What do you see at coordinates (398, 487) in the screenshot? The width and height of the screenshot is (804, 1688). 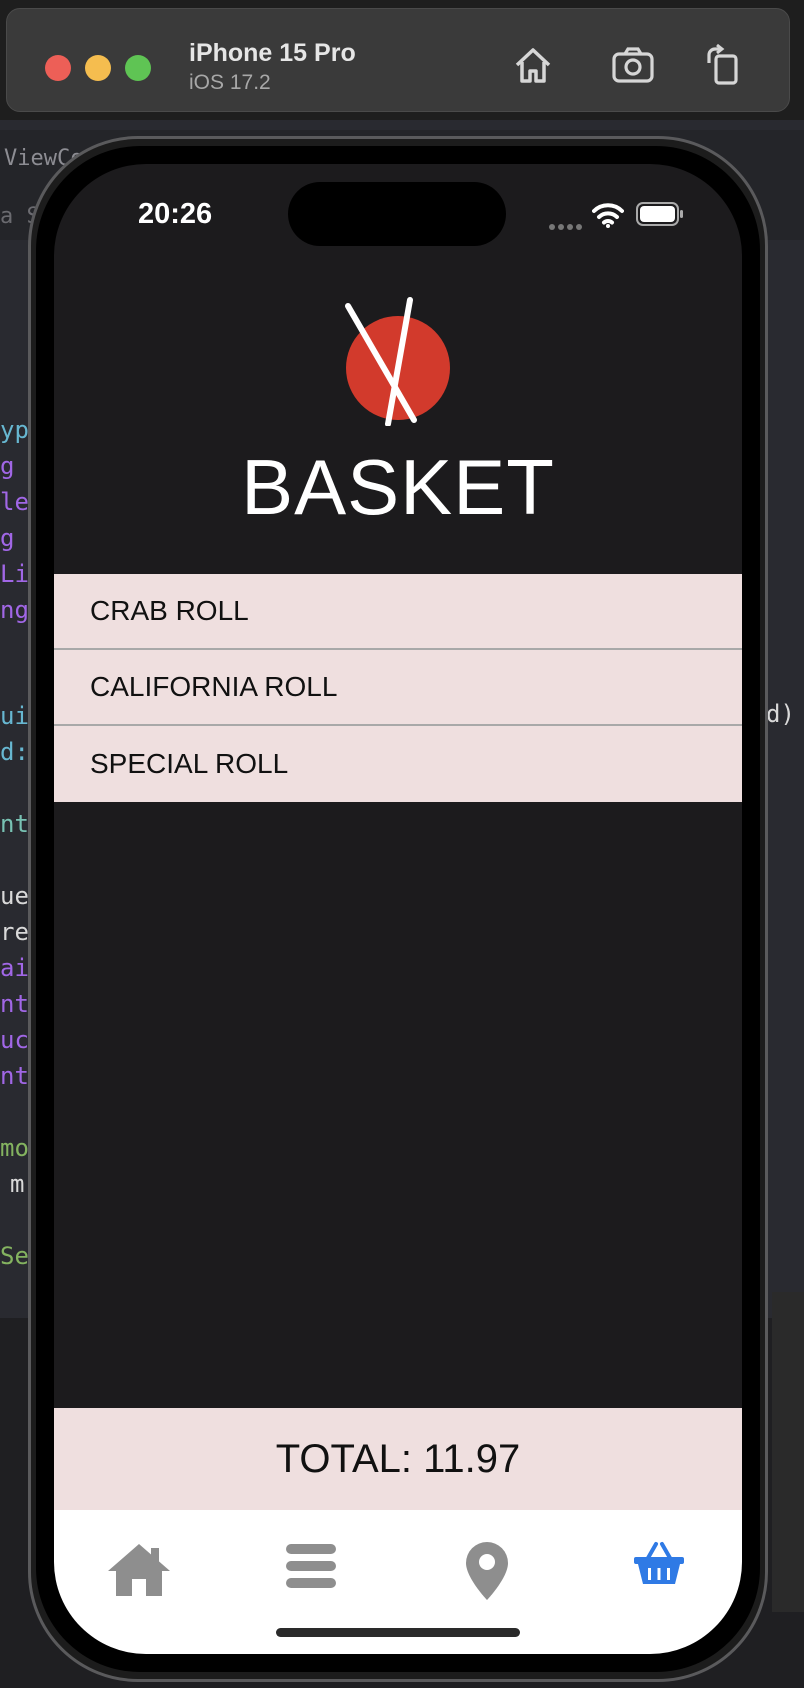 I see `page-title: BASKET` at bounding box center [398, 487].